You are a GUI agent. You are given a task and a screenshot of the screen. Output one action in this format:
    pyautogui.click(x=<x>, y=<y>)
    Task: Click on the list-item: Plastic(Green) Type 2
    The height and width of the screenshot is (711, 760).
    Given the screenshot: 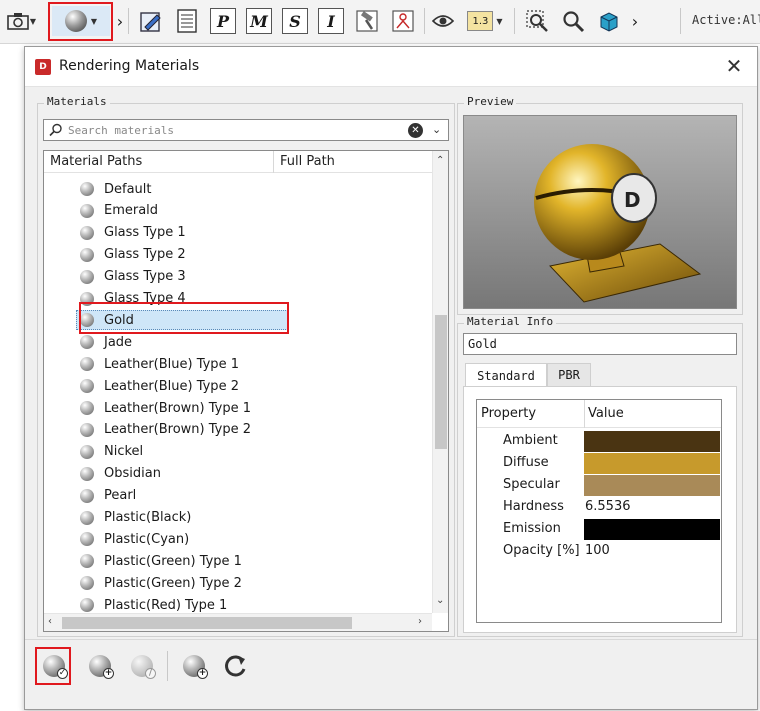 What is the action you would take?
    pyautogui.click(x=175, y=583)
    